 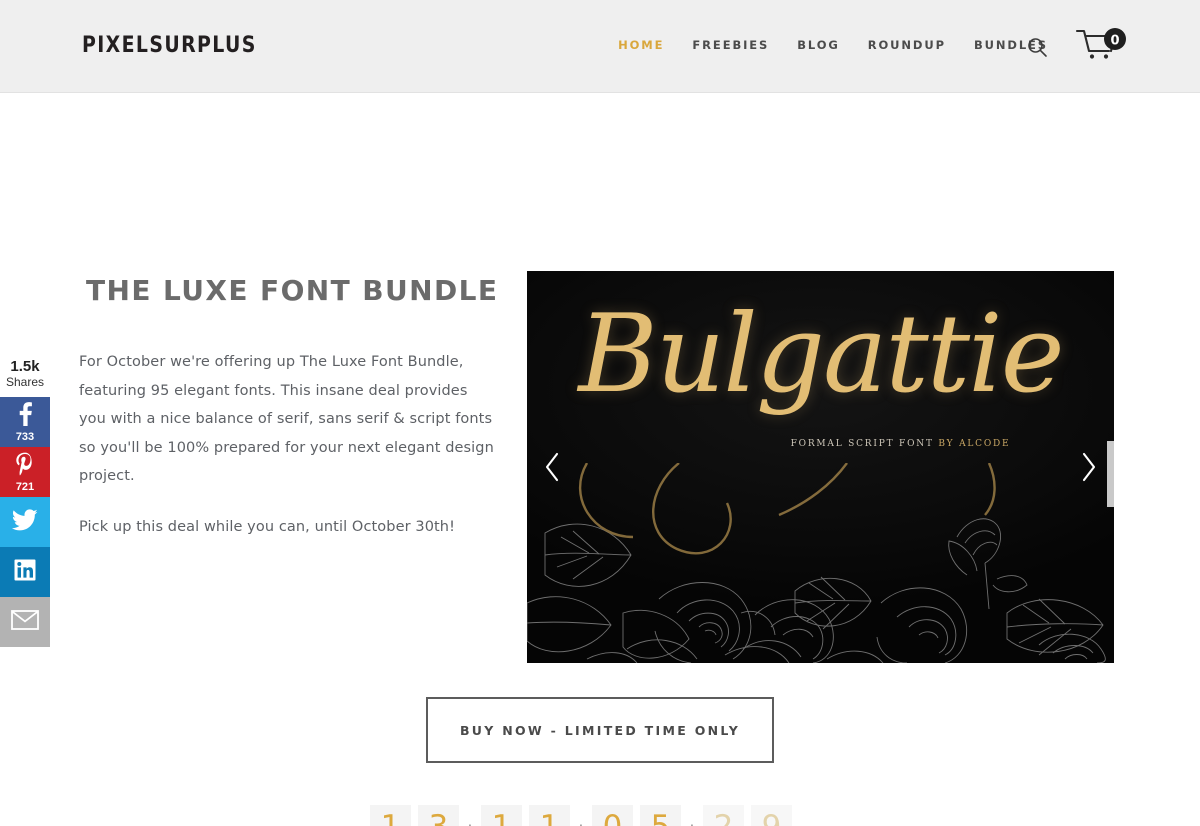 What do you see at coordinates (1114, 41) in the screenshot?
I see `cart-count-badge: 0` at bounding box center [1114, 41].